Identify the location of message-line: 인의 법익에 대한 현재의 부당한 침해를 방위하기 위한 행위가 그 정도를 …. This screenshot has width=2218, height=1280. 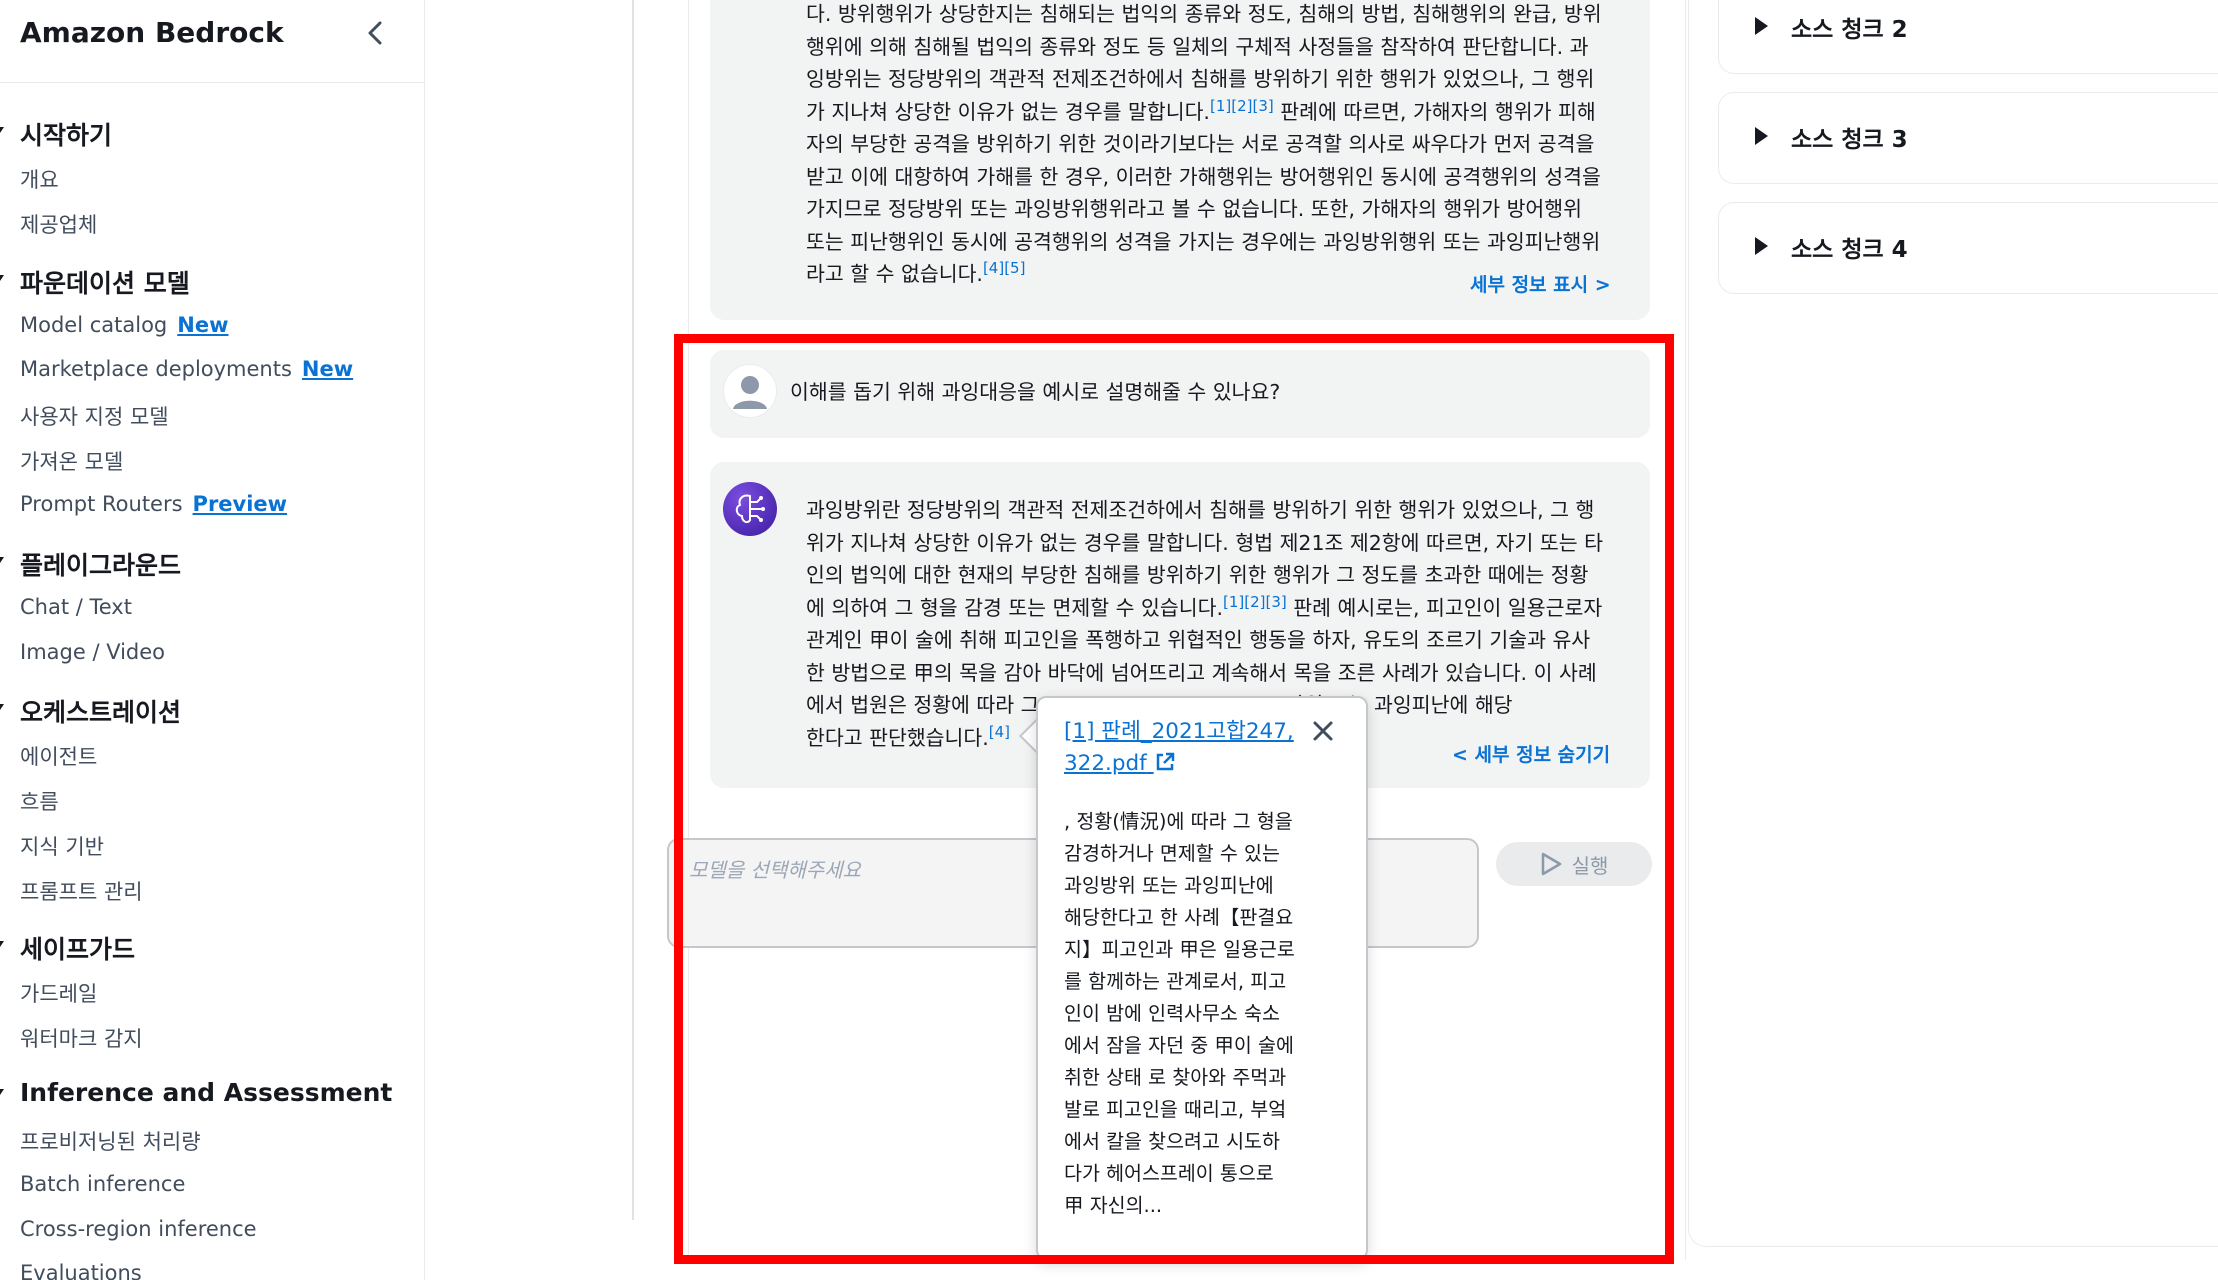
(1197, 575).